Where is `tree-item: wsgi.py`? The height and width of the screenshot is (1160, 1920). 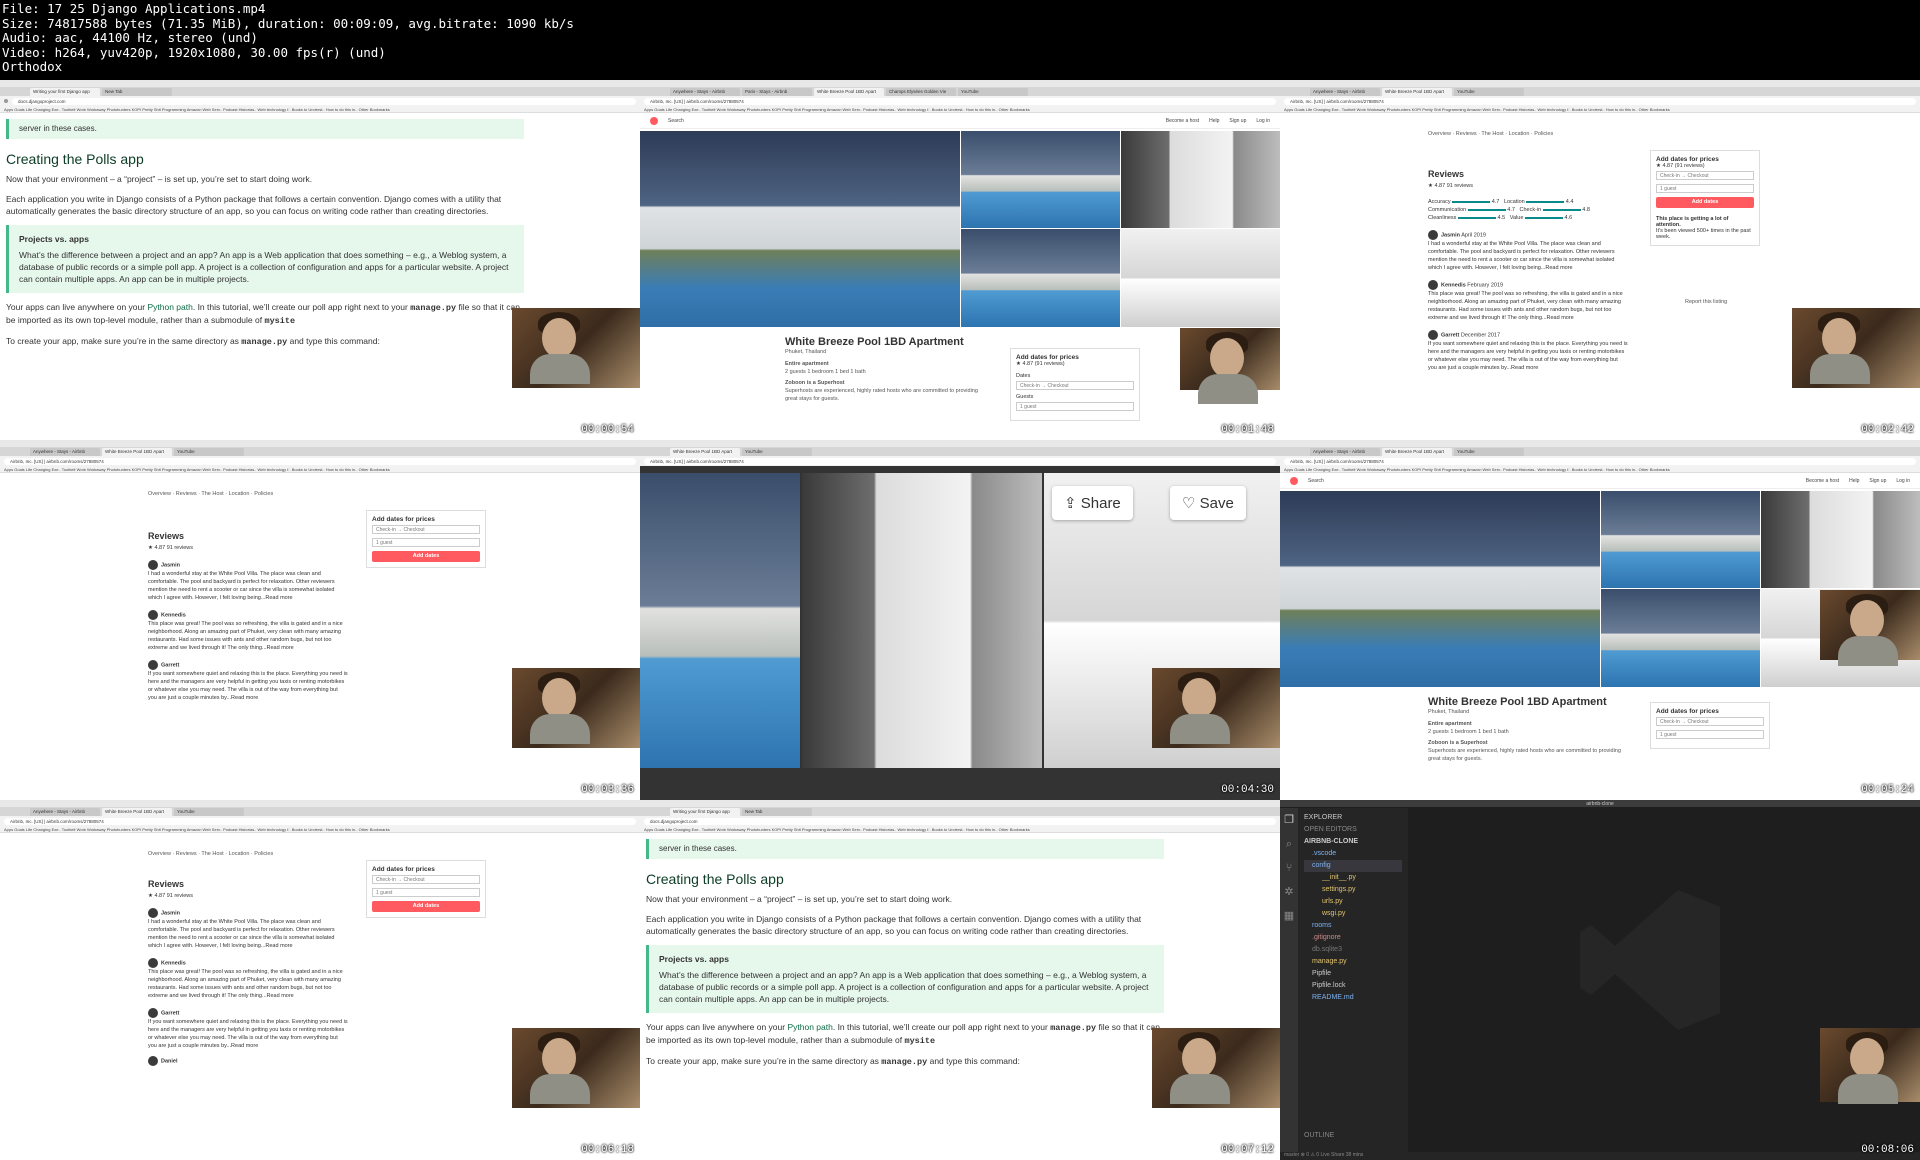 tree-item: wsgi.py is located at coordinates (1353, 914).